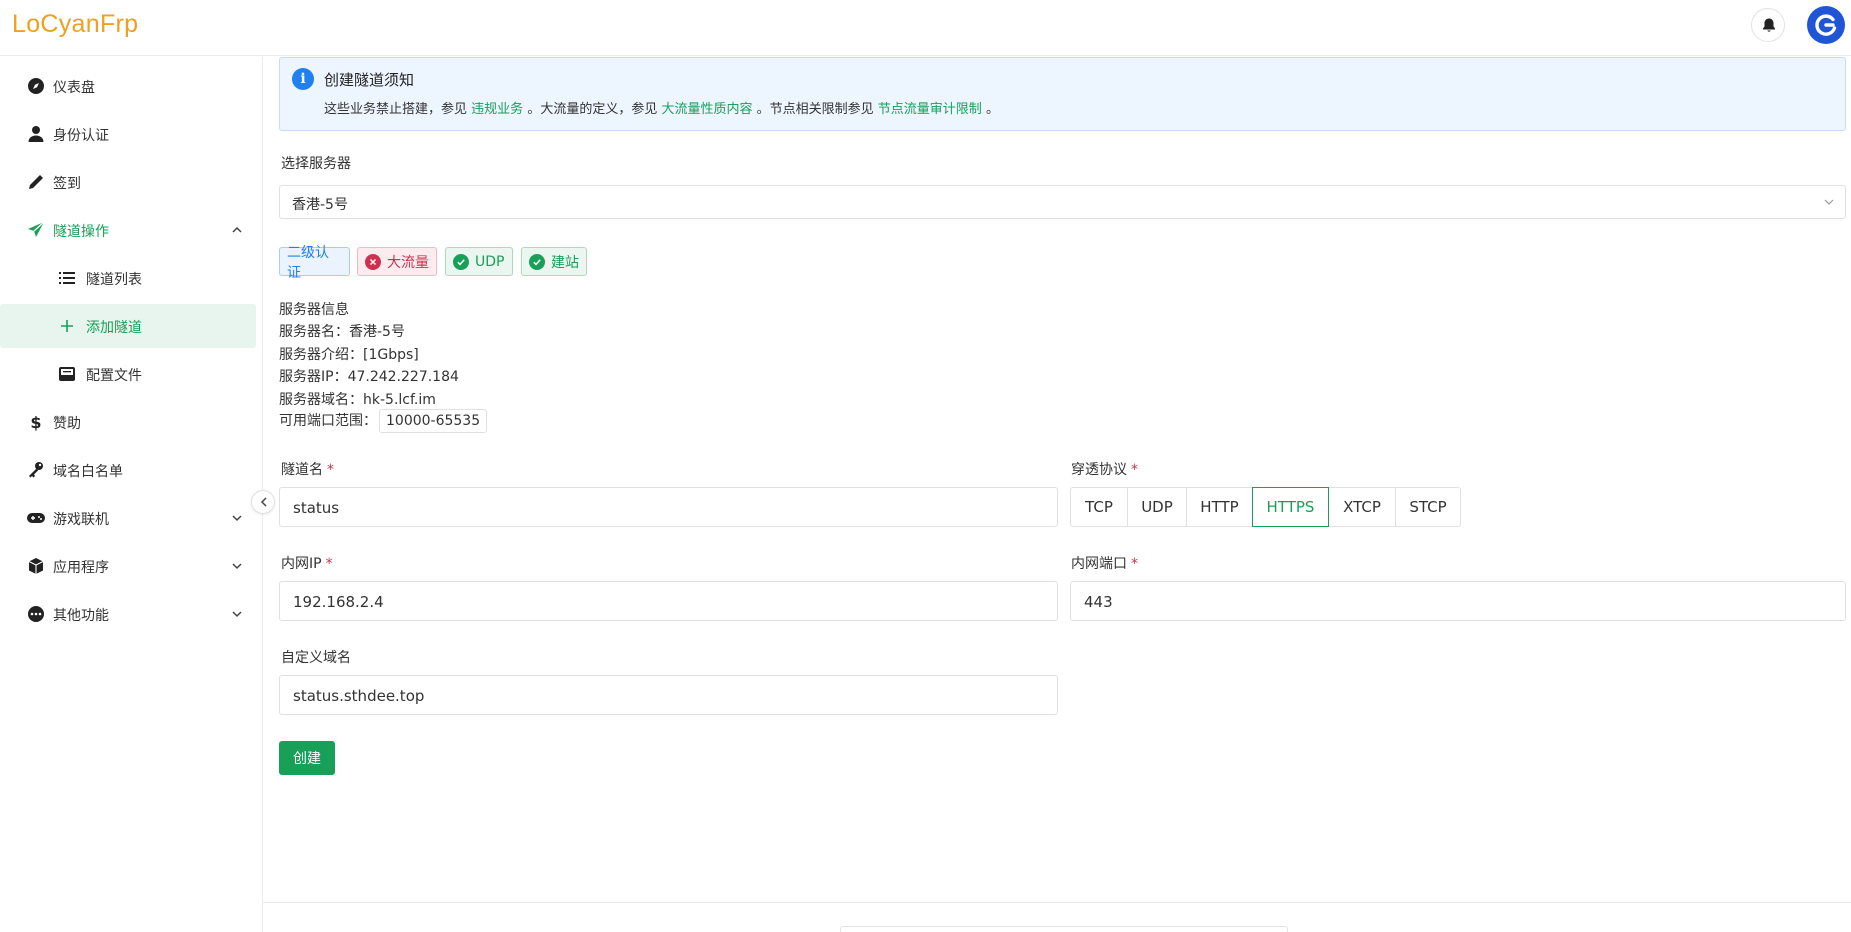  Describe the element at coordinates (357, 400) in the screenshot. I see `server-domain-line: 服务器域名：hk-5.lcf.im` at that location.